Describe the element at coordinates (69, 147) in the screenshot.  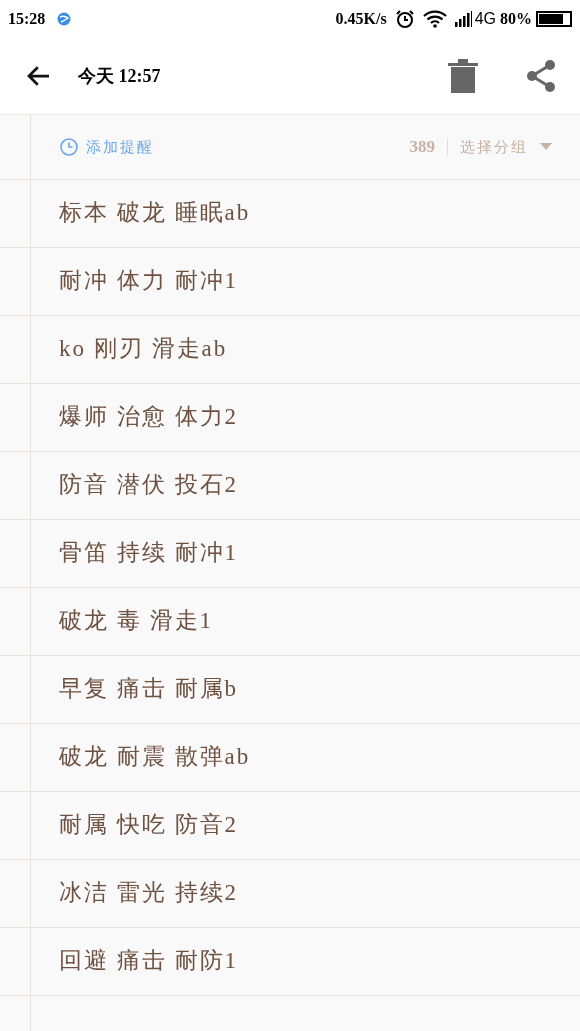
I see `clock-icon` at that location.